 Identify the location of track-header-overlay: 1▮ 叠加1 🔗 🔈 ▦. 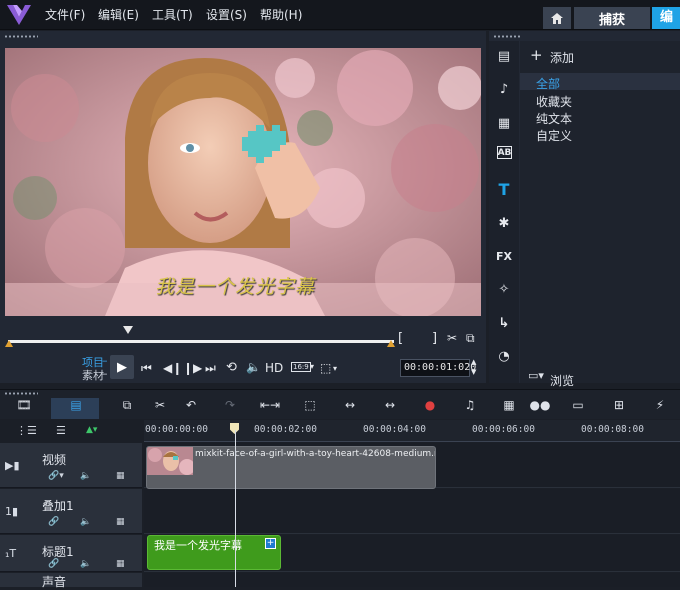
(71, 511).